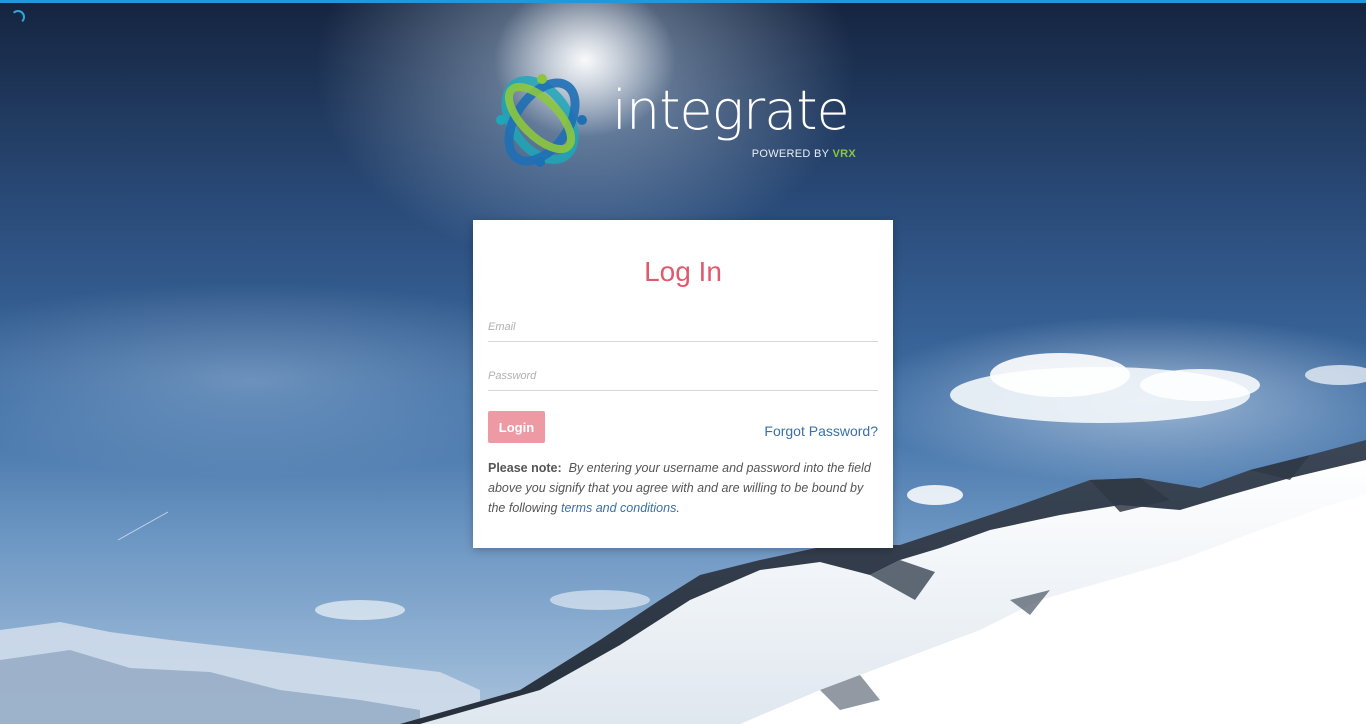 Image resolution: width=1366 pixels, height=724 pixels. Describe the element at coordinates (525, 468) in the screenshot. I see `note-label: Please note:` at that location.